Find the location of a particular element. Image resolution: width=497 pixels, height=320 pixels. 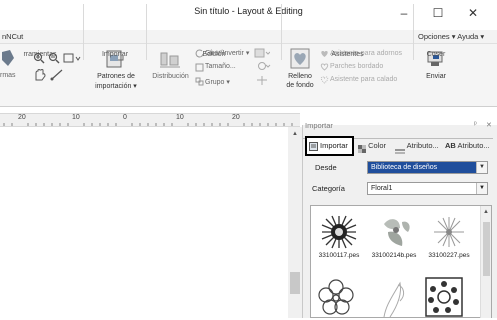

window-title: Sin título - Layout & Editing is located at coordinates (248, 11).